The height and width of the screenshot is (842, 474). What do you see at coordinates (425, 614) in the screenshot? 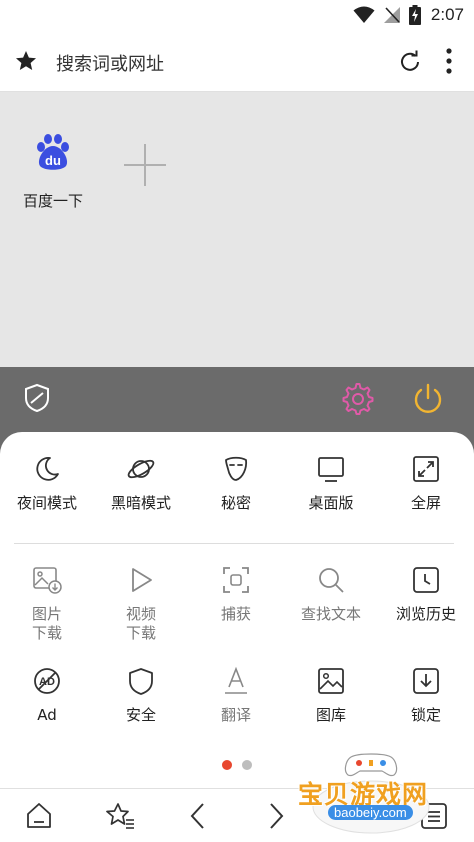
I see `menu-label: 浏览历史` at bounding box center [425, 614].